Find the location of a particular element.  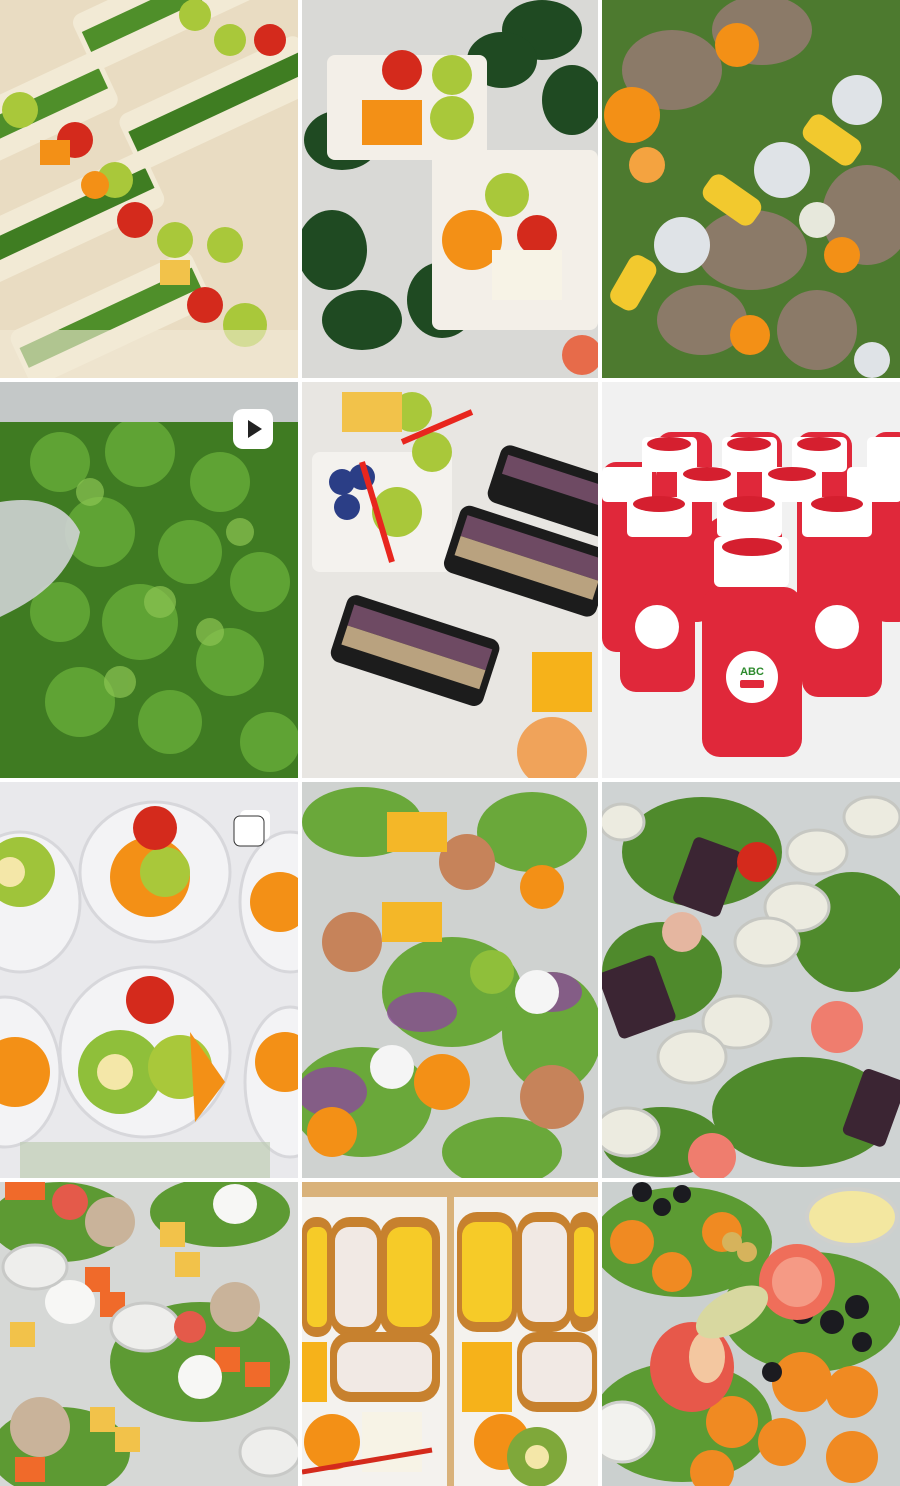

grid-tile-fried-chicken is located at coordinates (751, 1334).